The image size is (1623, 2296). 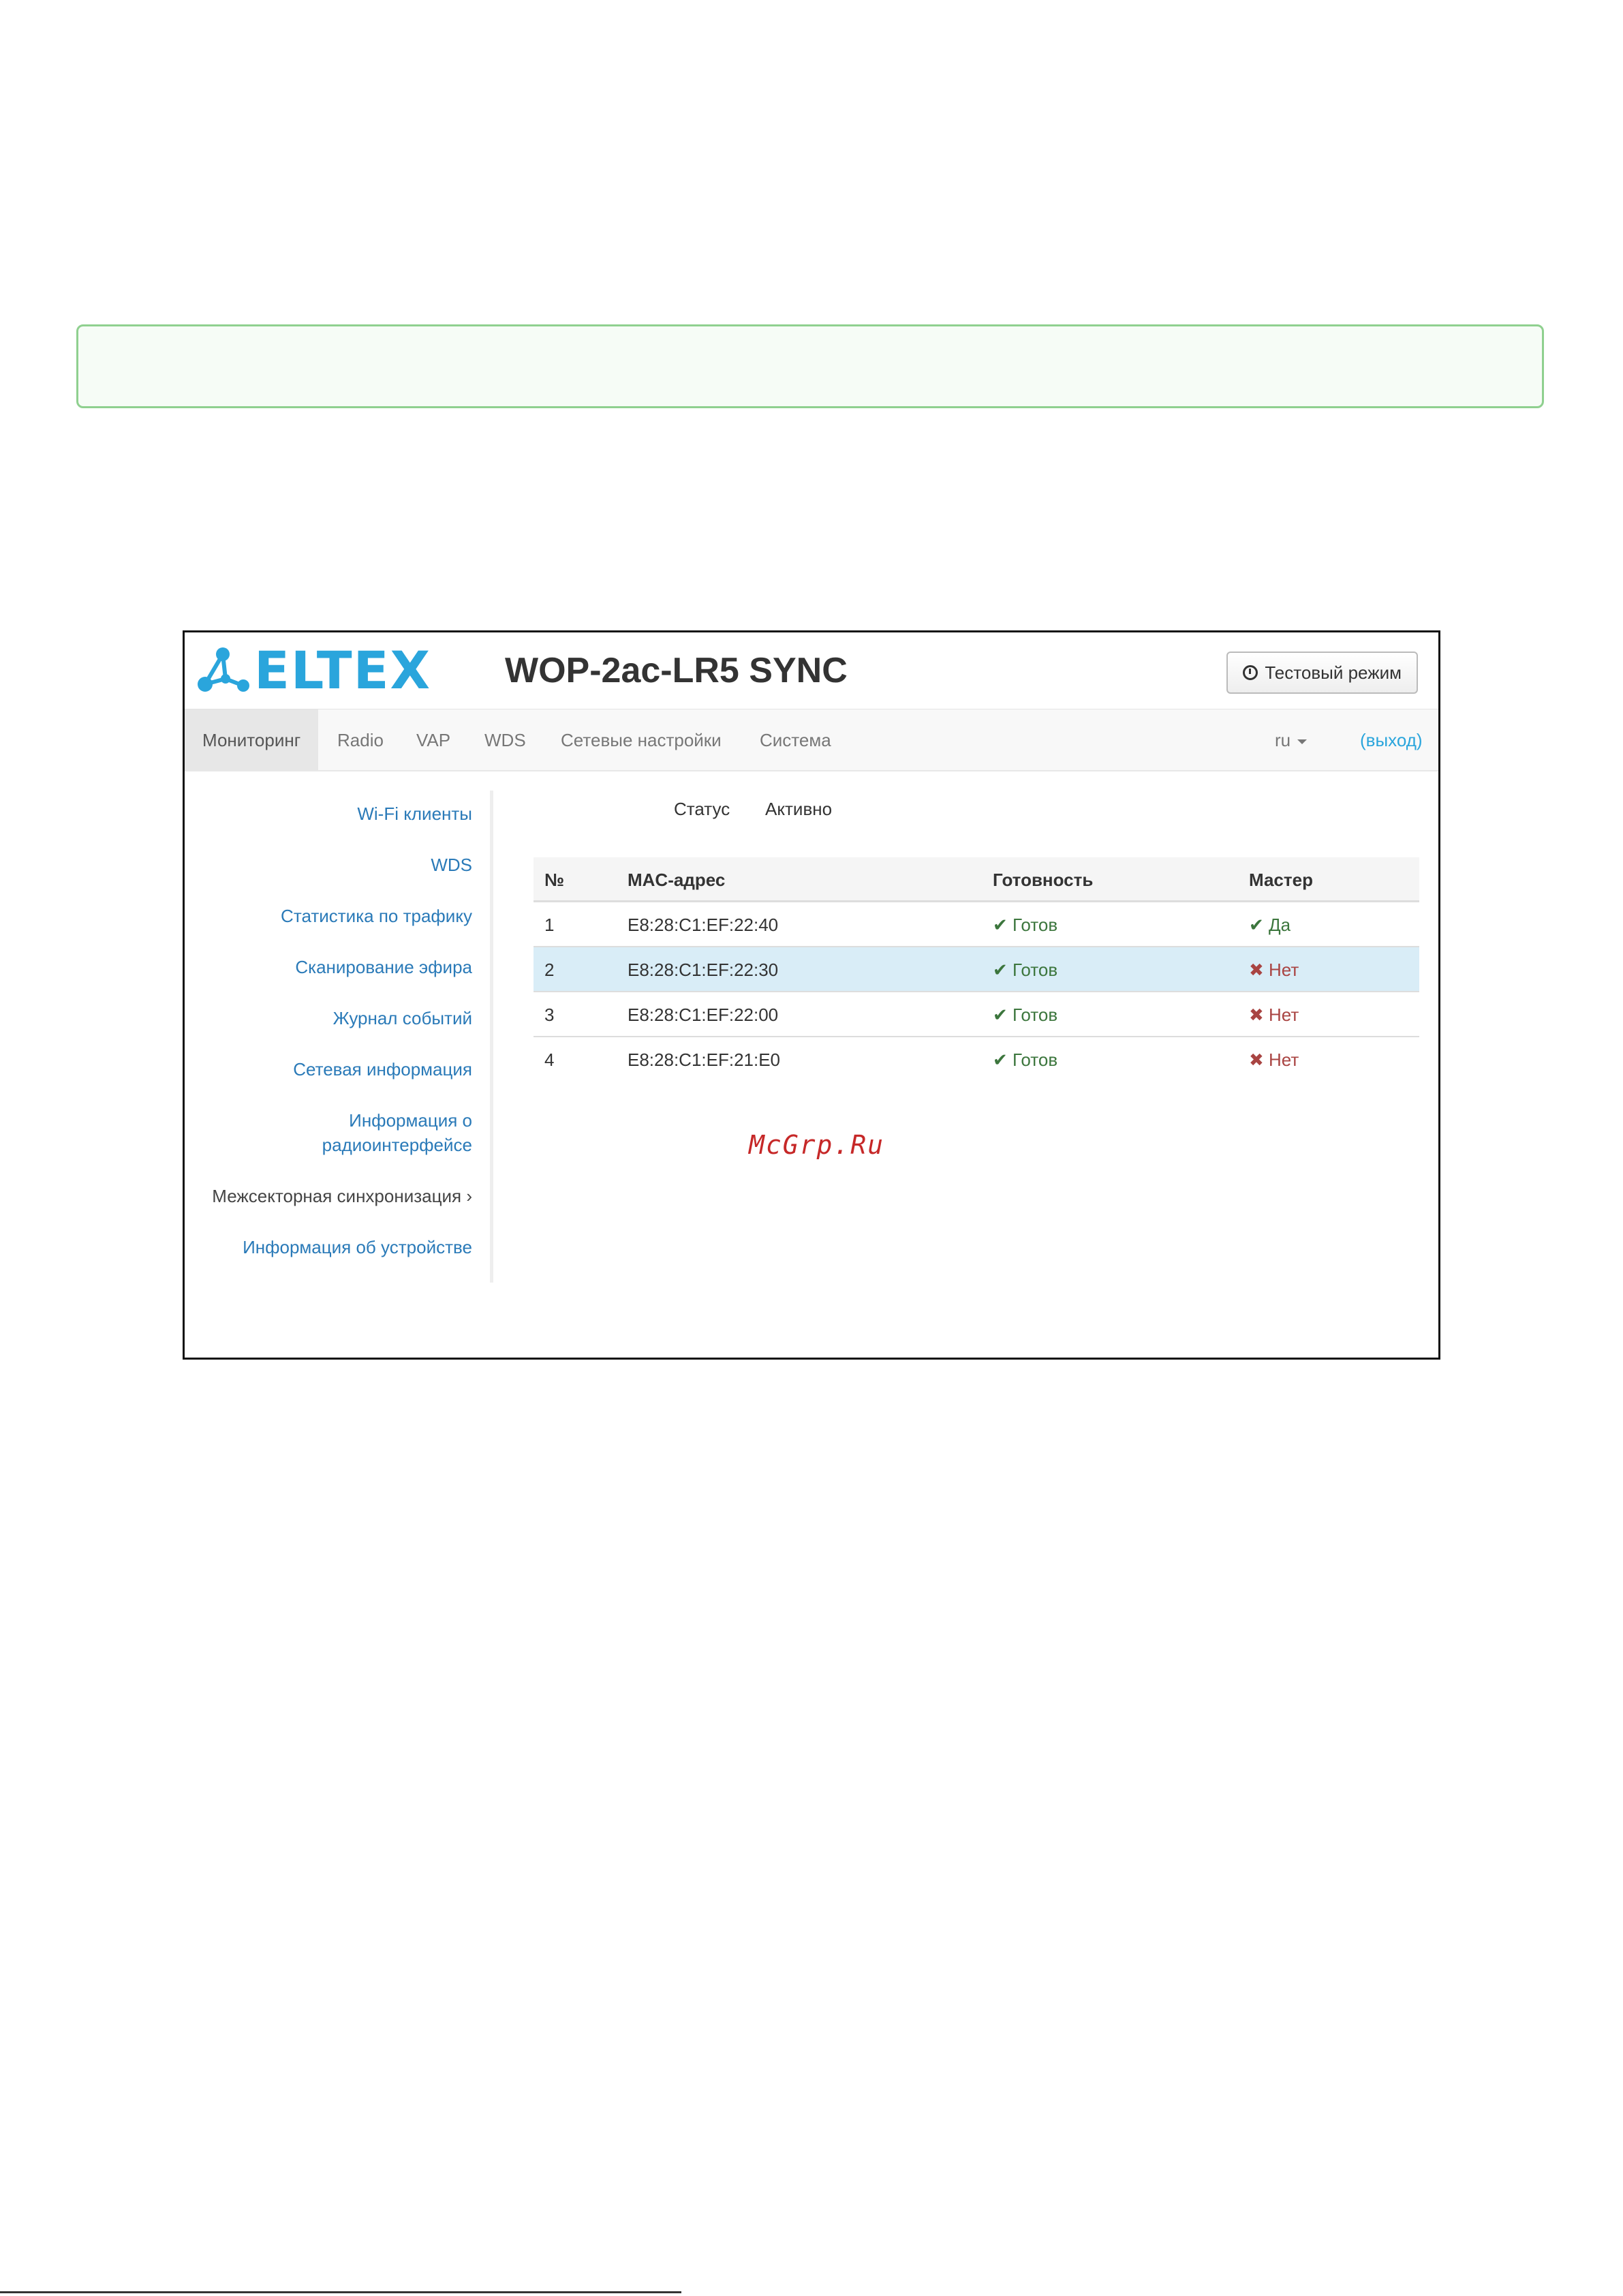 I want to click on cell-mac: E8:28:C1:EF:22:30, so click(x=703, y=970).